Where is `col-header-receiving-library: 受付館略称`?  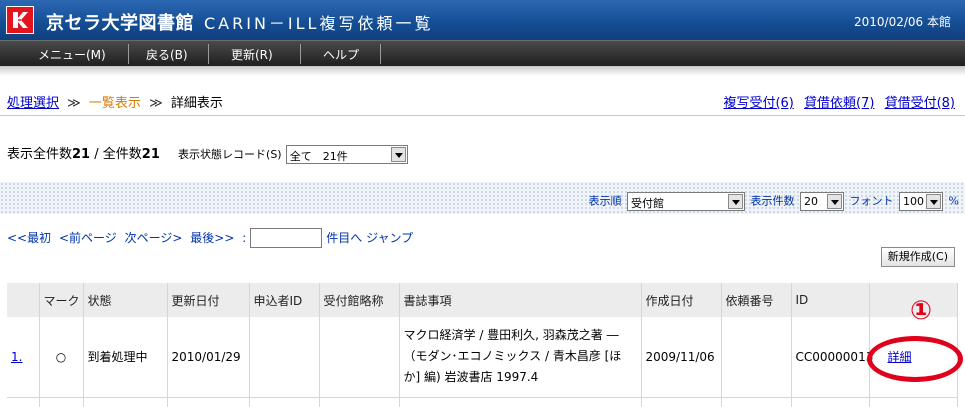 col-header-receiving-library: 受付館略称 is located at coordinates (359, 300).